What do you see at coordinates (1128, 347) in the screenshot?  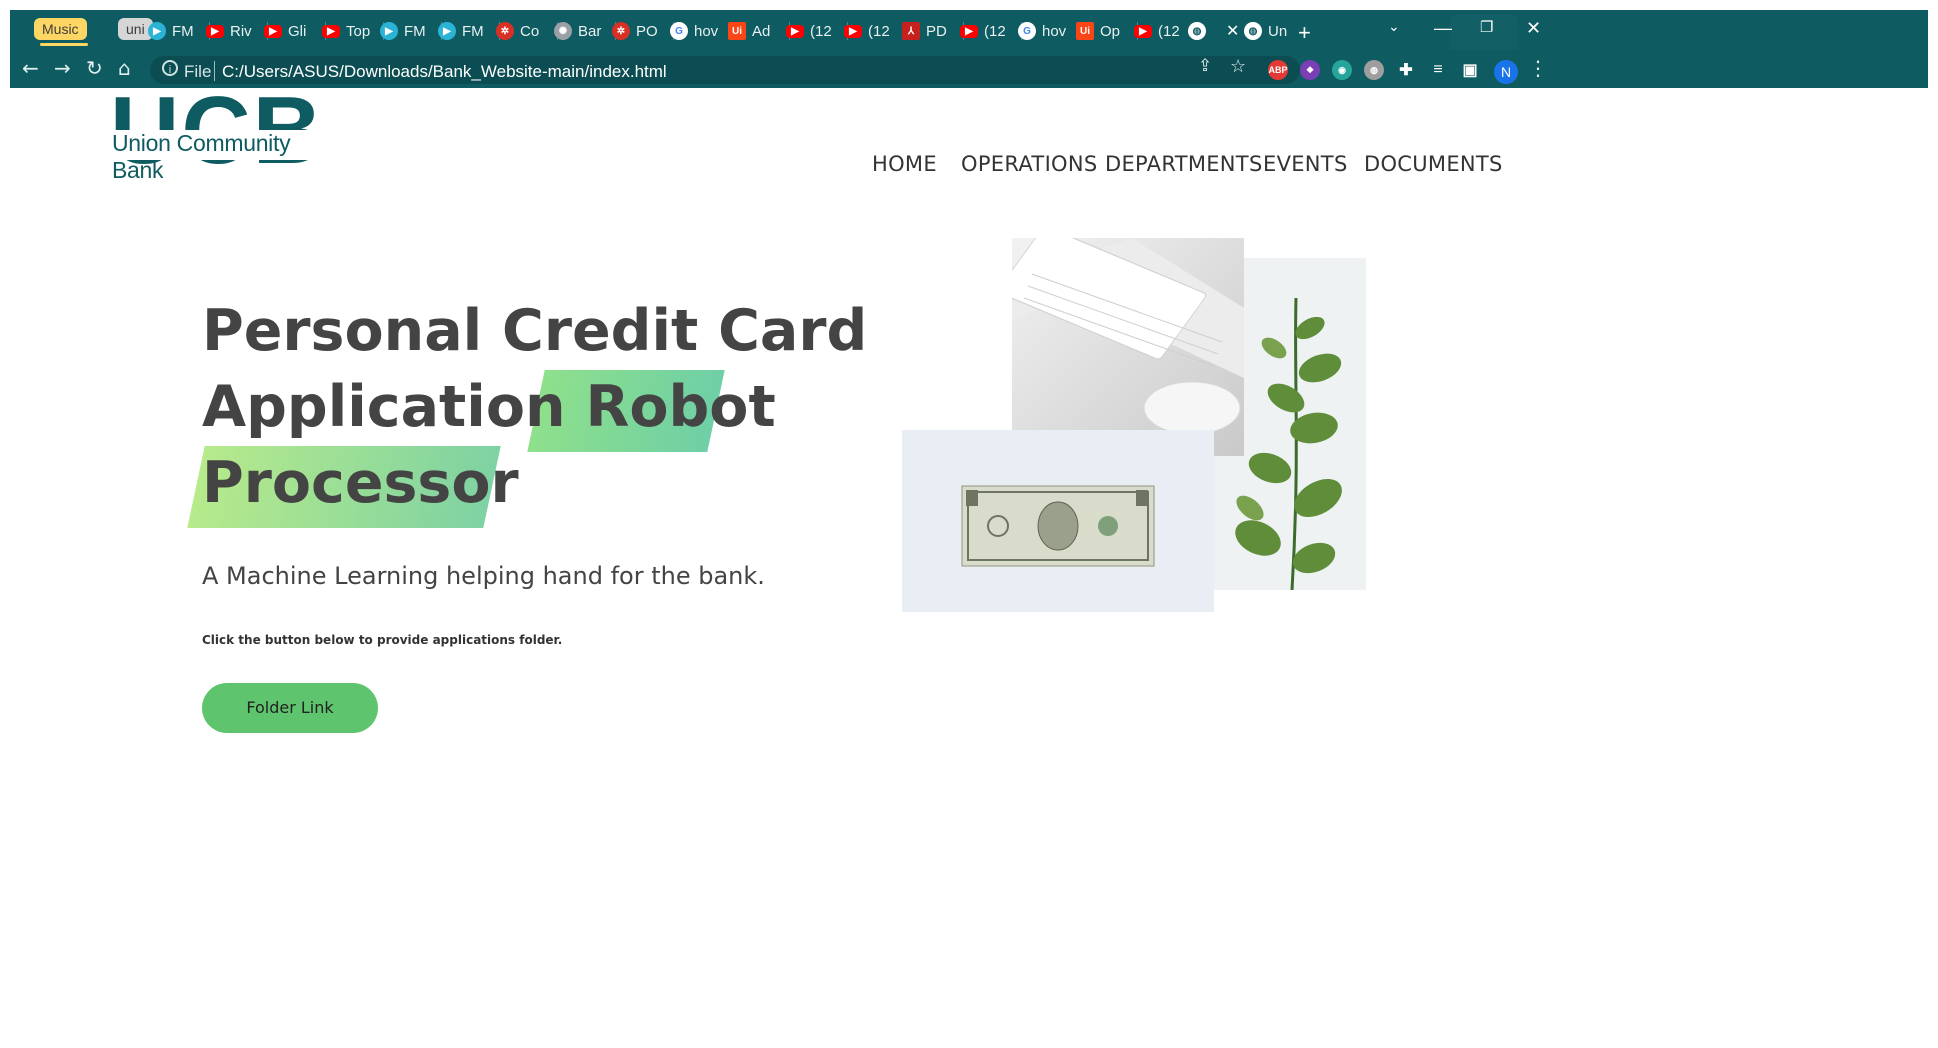 I see `keyboard-image` at bounding box center [1128, 347].